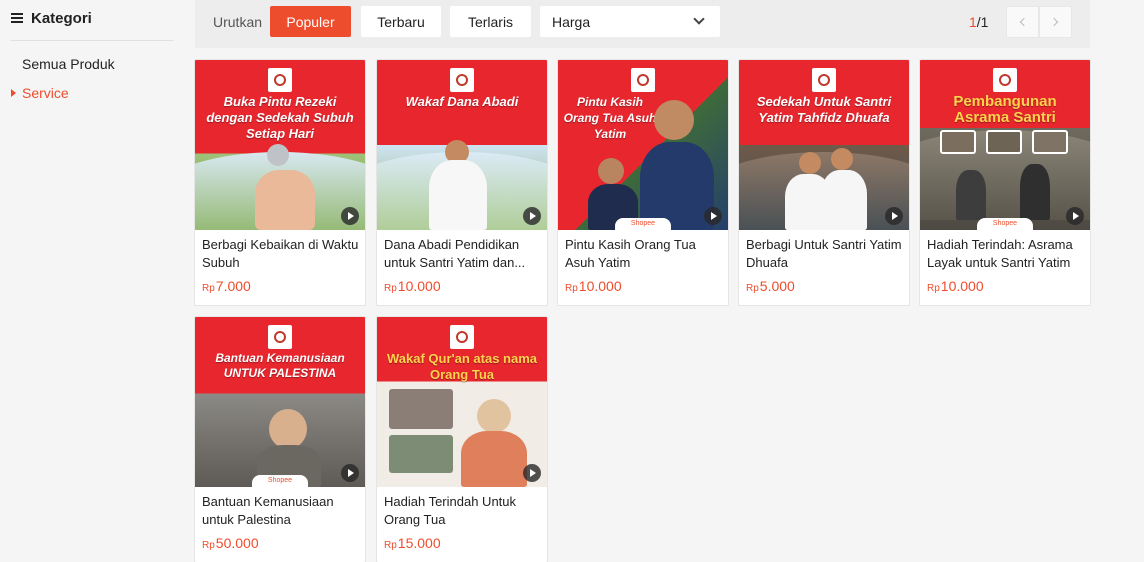  What do you see at coordinates (280, 365) in the screenshot?
I see `banner-headline: Bantuan Kemanusiaan UNTUK PALESTINA` at bounding box center [280, 365].